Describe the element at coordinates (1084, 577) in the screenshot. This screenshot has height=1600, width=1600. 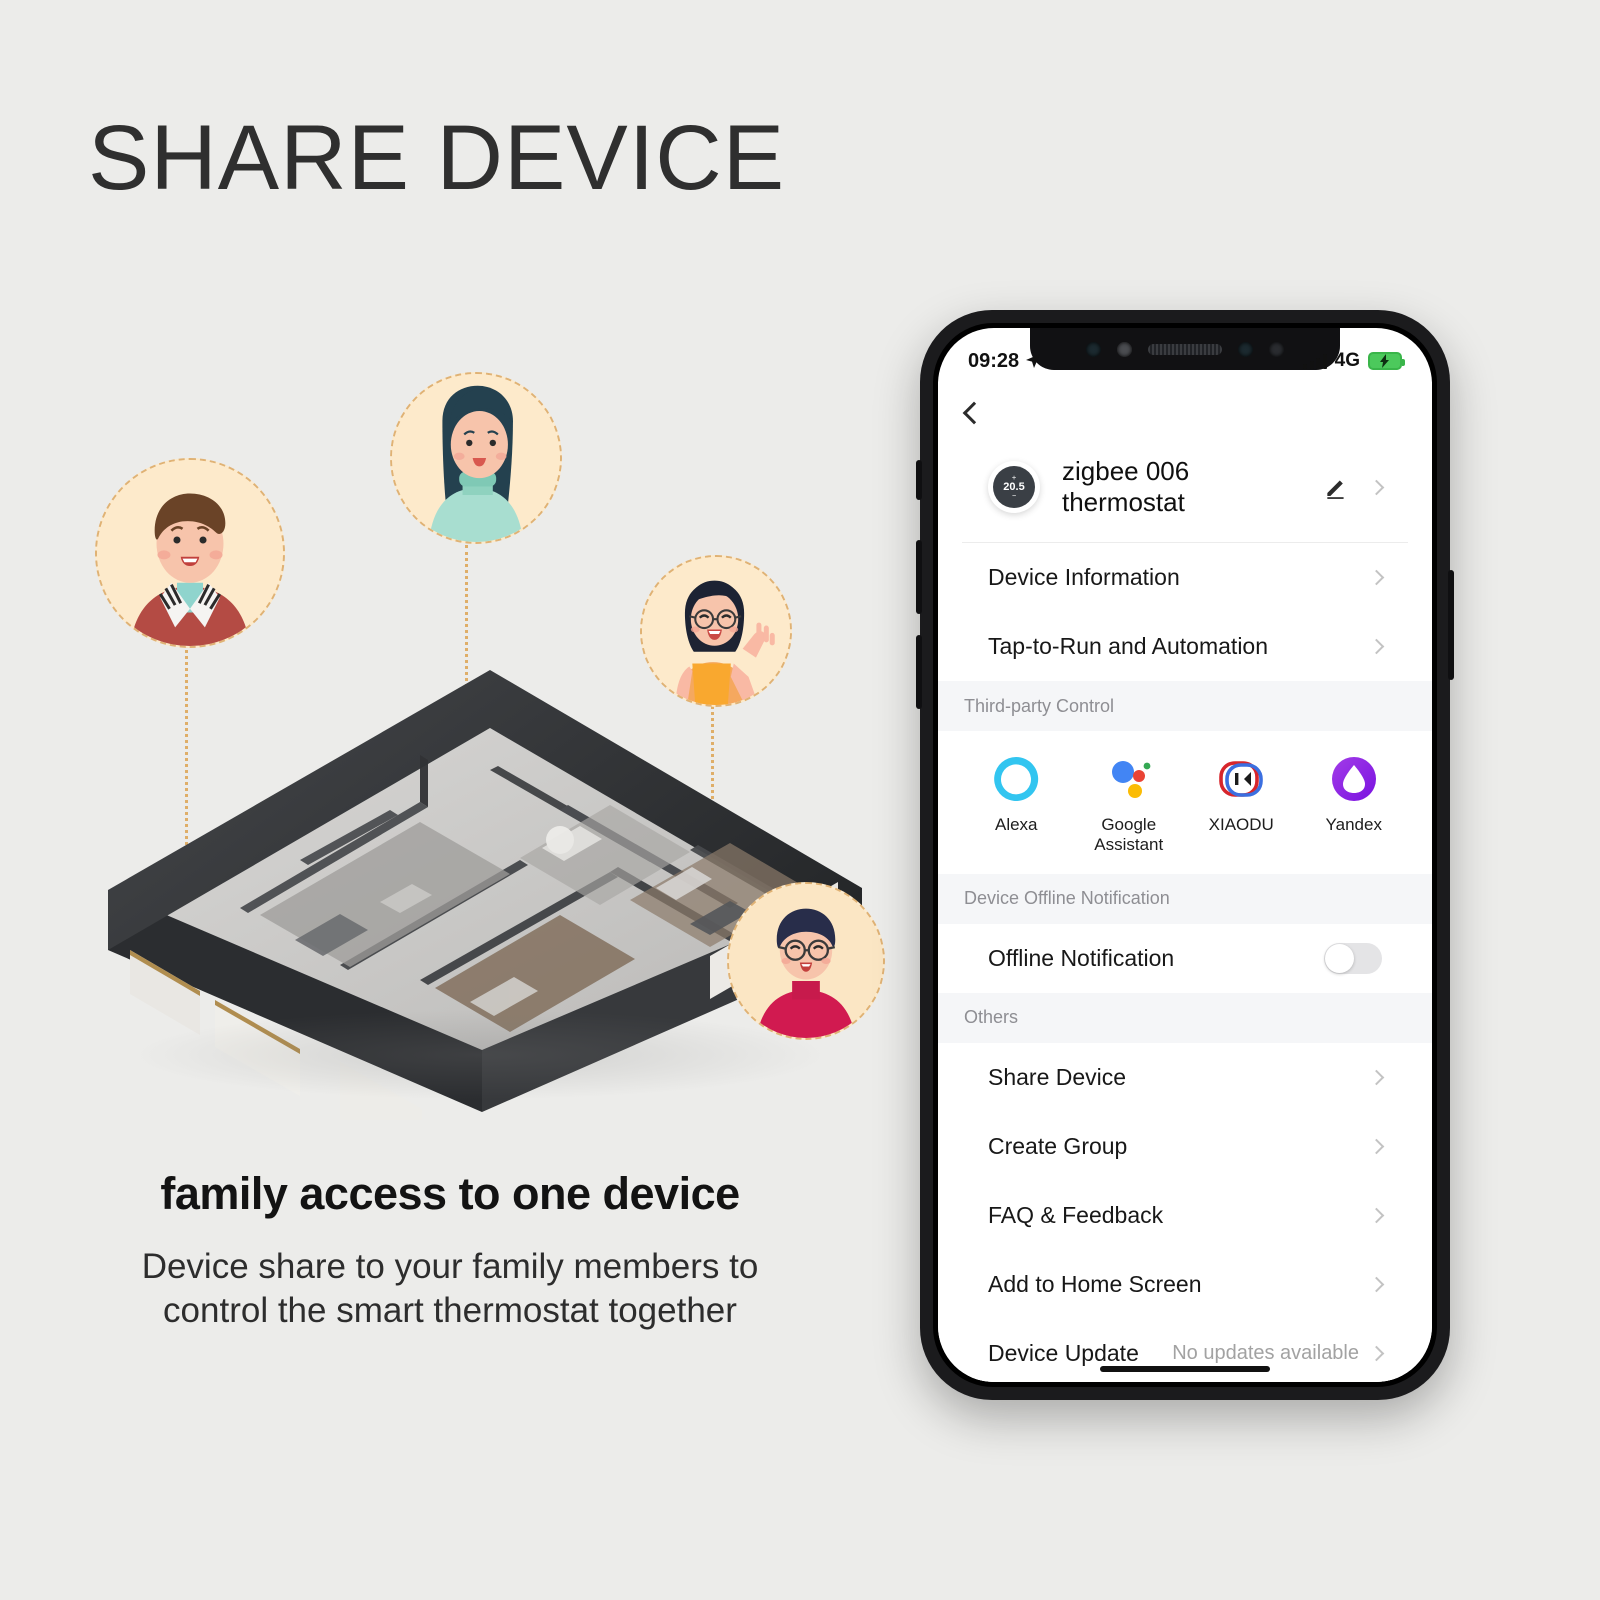
I see `menu-label: Device Information` at that location.